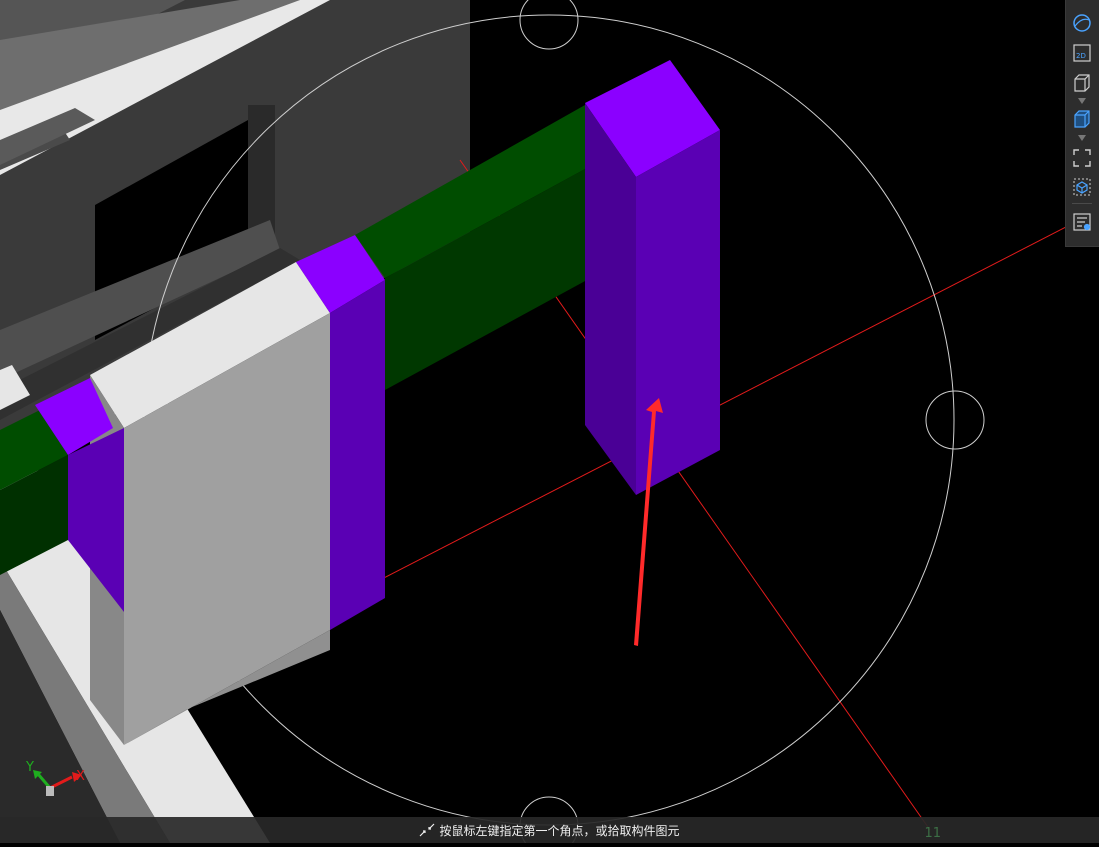  Describe the element at coordinates (80, 776) in the screenshot. I see `axis-x-label: X` at that location.